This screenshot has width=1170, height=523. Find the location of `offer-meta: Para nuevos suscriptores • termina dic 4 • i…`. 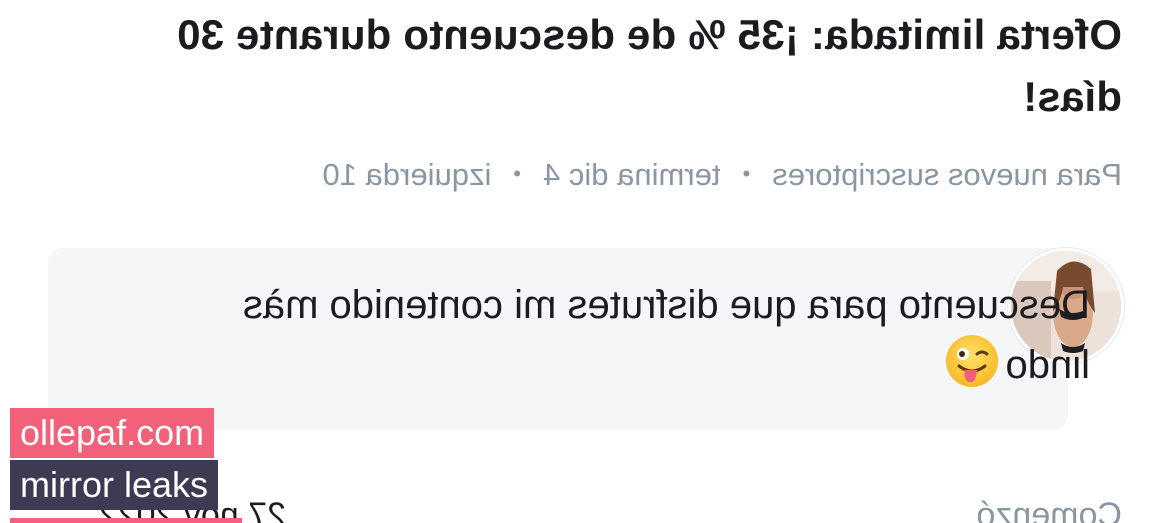

offer-meta: Para nuevos suscriptores • termina dic 4 • i… is located at coordinates (722, 174).